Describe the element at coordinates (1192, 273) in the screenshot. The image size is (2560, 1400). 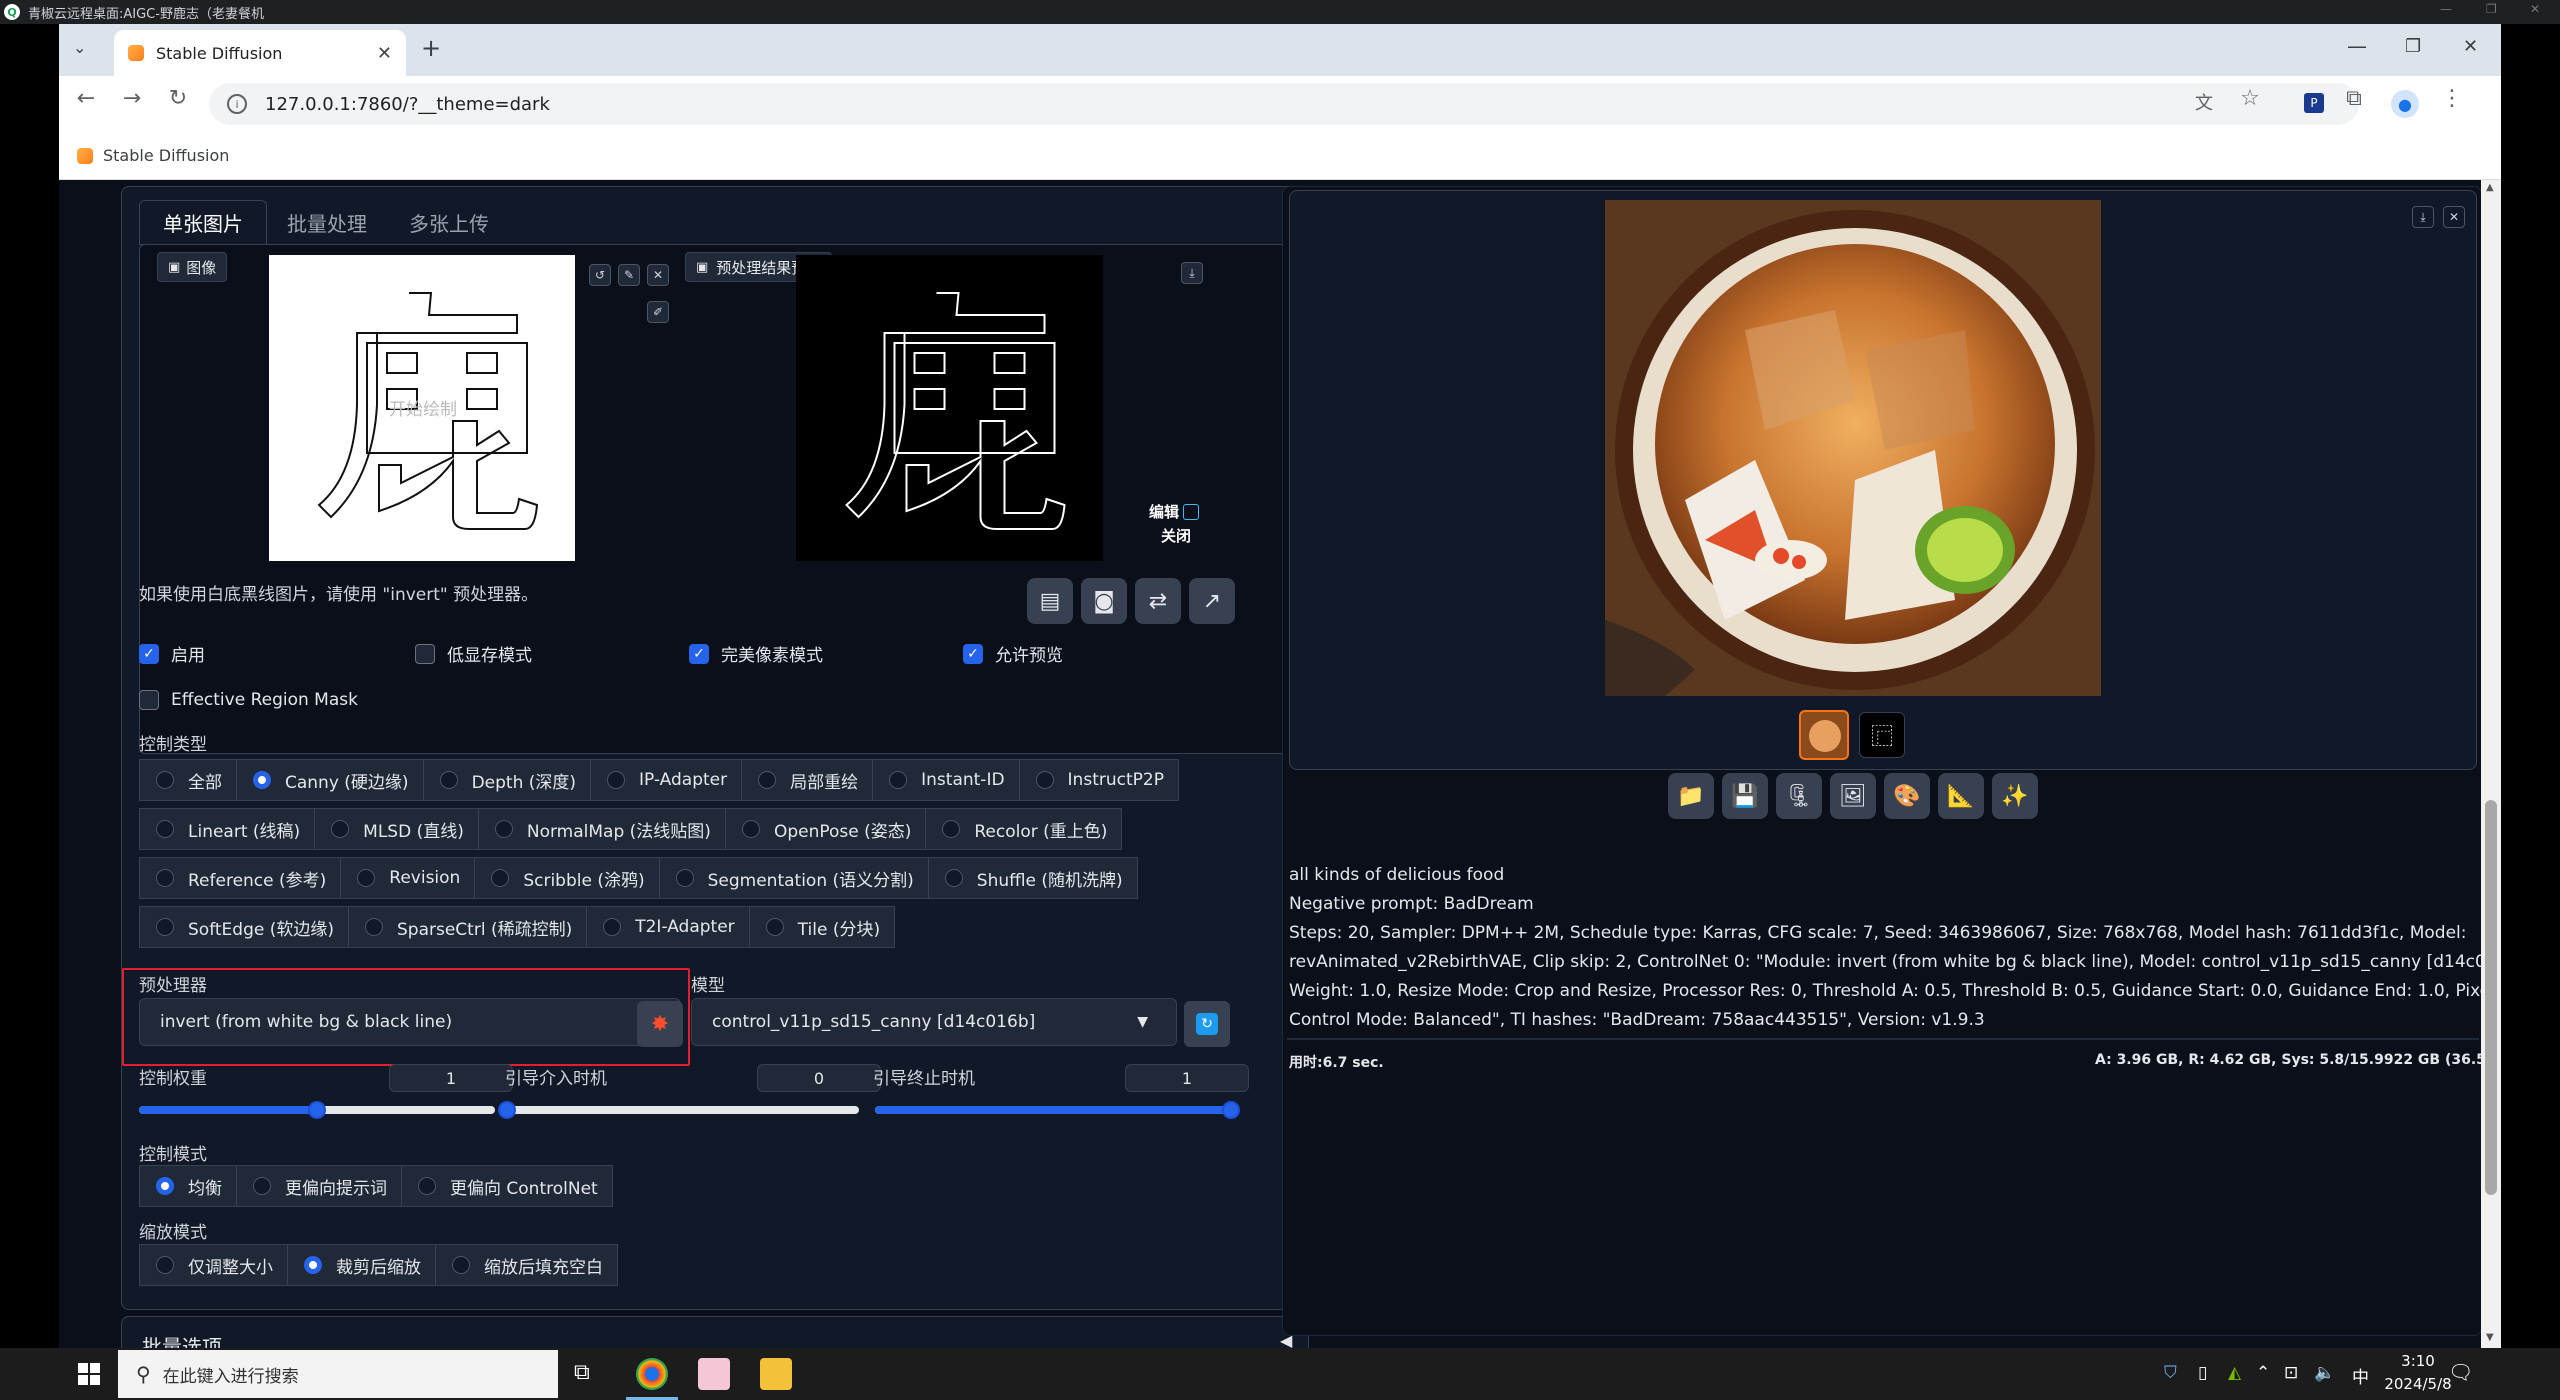
I see `download-preview-icon: ⤓` at that location.